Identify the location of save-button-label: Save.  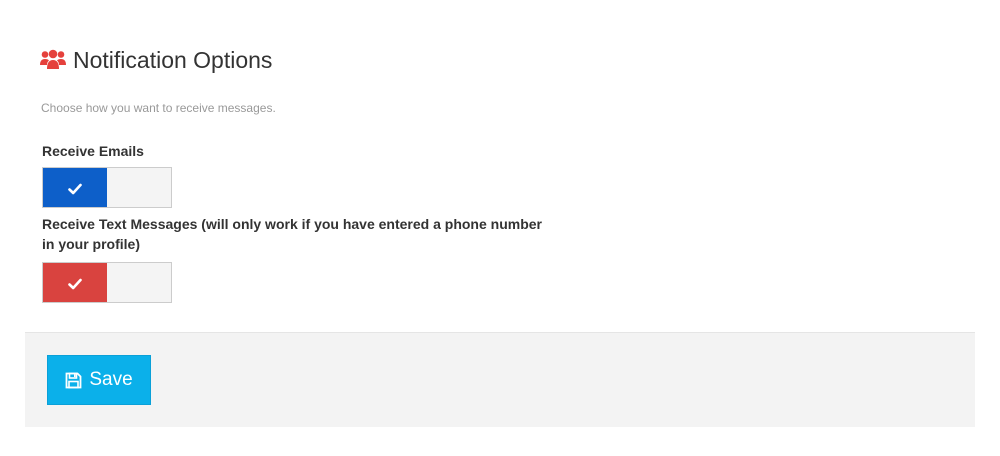
(111, 379).